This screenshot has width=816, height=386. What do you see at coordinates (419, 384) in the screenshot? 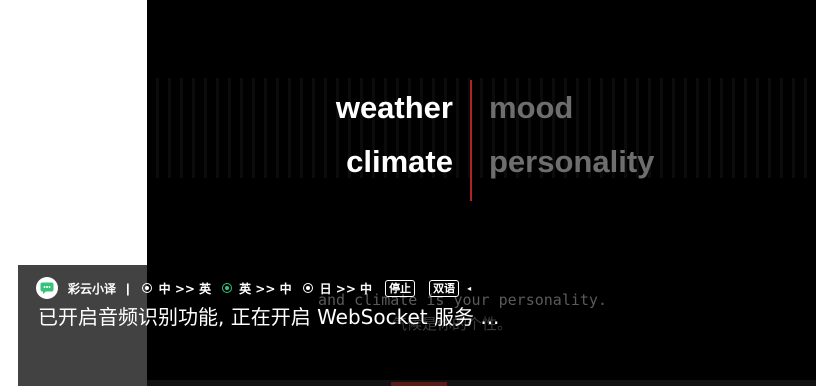
I see `video-progress-fill` at bounding box center [419, 384].